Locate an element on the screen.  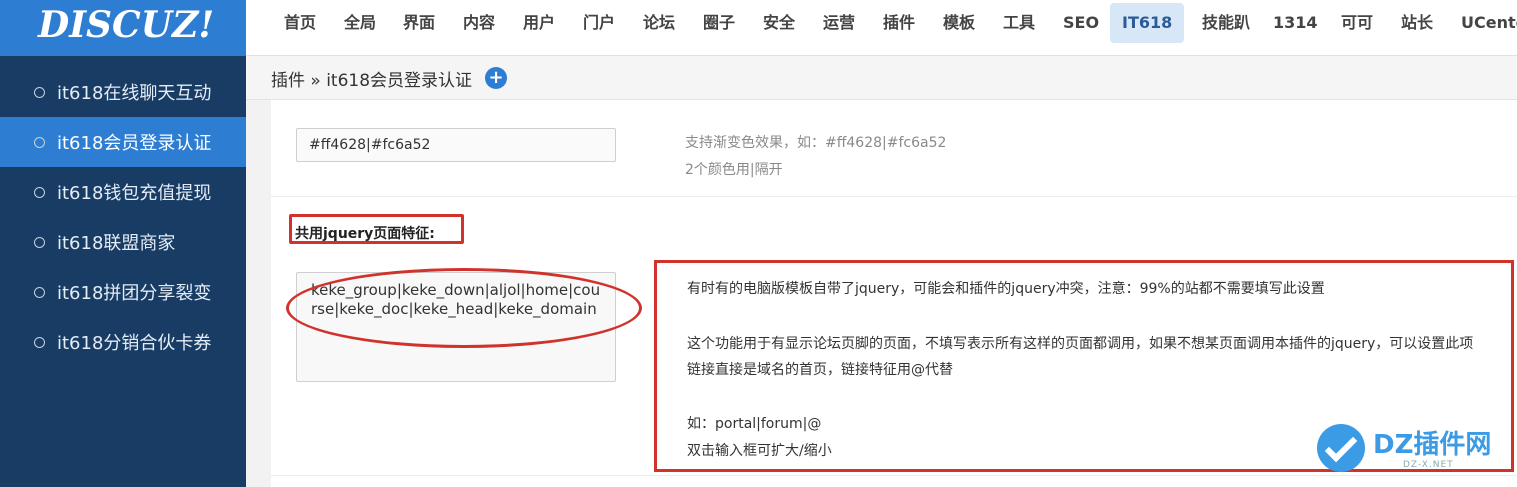
sidebar-item-login-auth: it618会员登录认证 is located at coordinates (123, 142).